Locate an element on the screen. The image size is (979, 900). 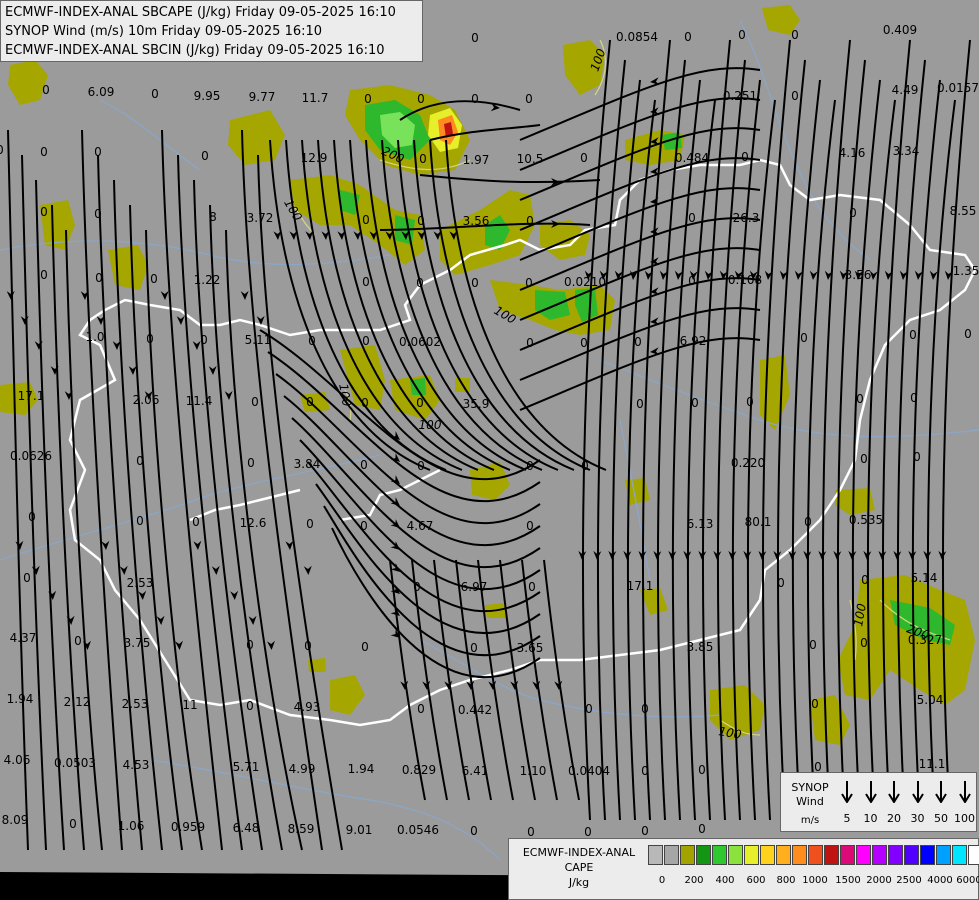
cape-value-label: 5.04 is located at coordinates (930, 700).